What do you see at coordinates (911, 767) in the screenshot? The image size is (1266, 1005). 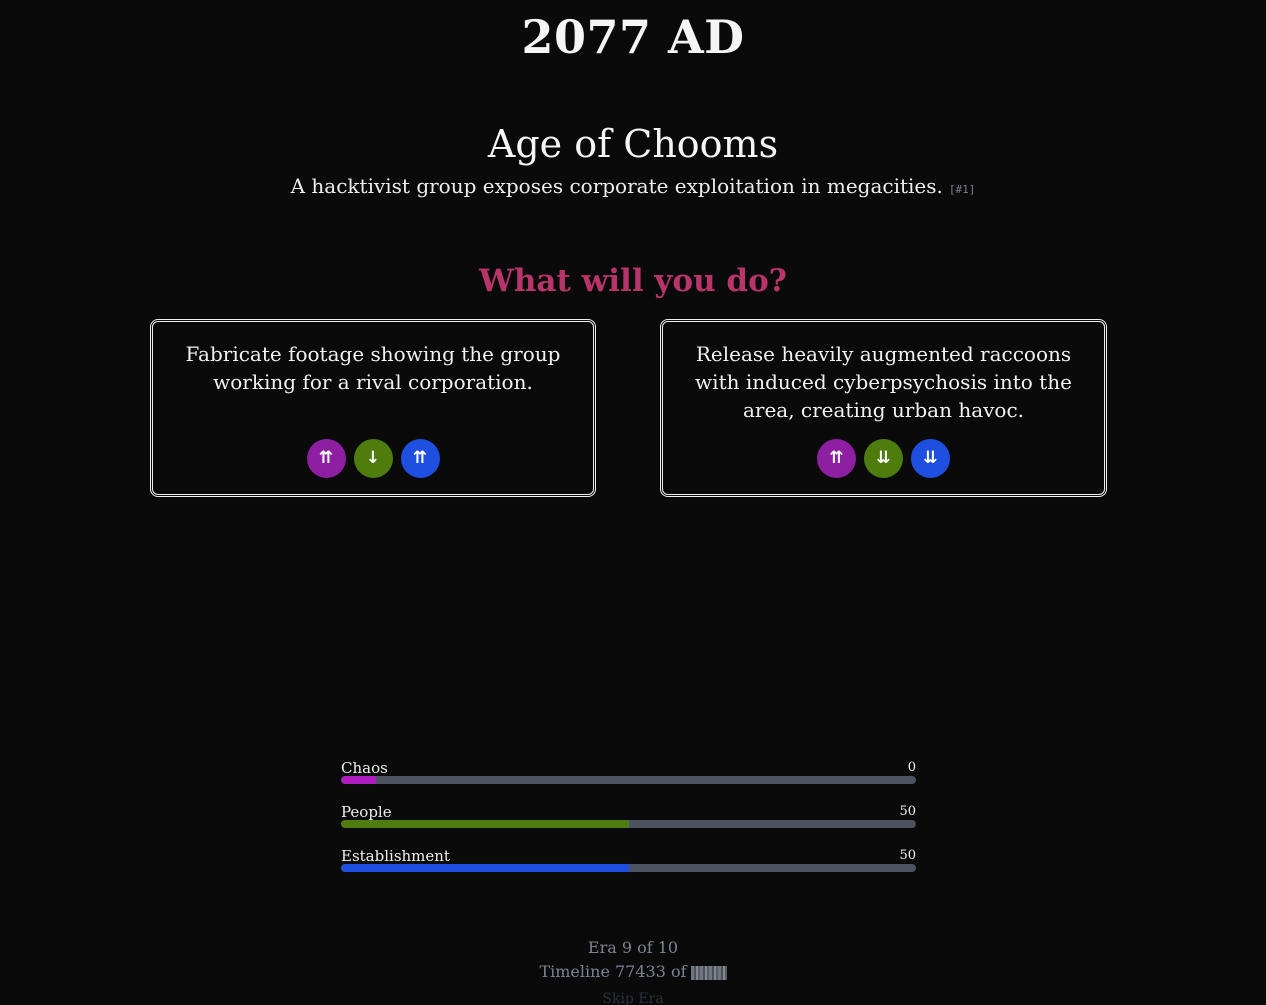 I see `meter-value: 0` at bounding box center [911, 767].